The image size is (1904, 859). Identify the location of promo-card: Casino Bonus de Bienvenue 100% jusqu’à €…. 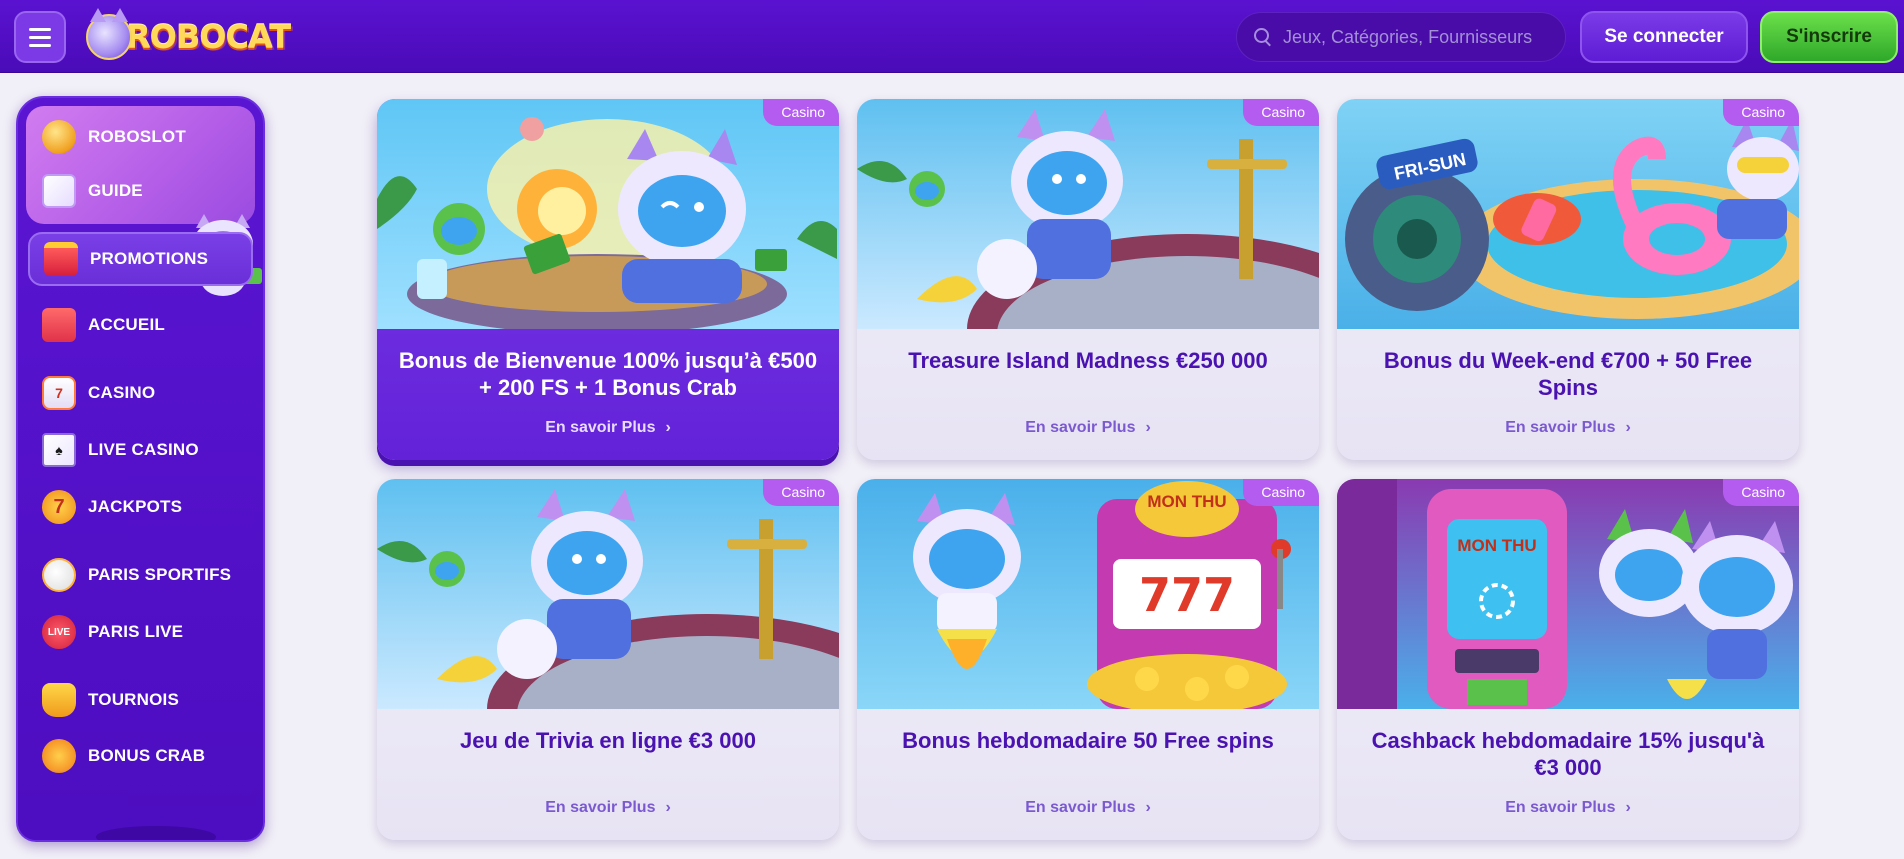
(608, 279).